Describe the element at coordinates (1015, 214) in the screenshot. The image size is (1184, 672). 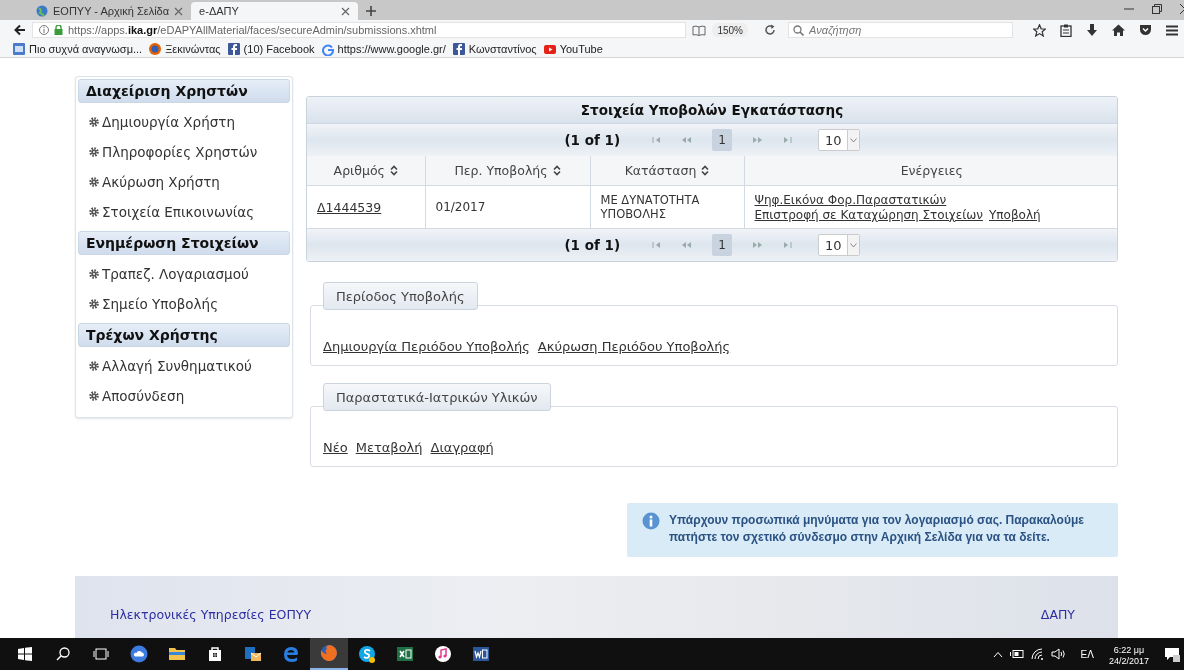
I see `action-link: Υποβολή` at that location.